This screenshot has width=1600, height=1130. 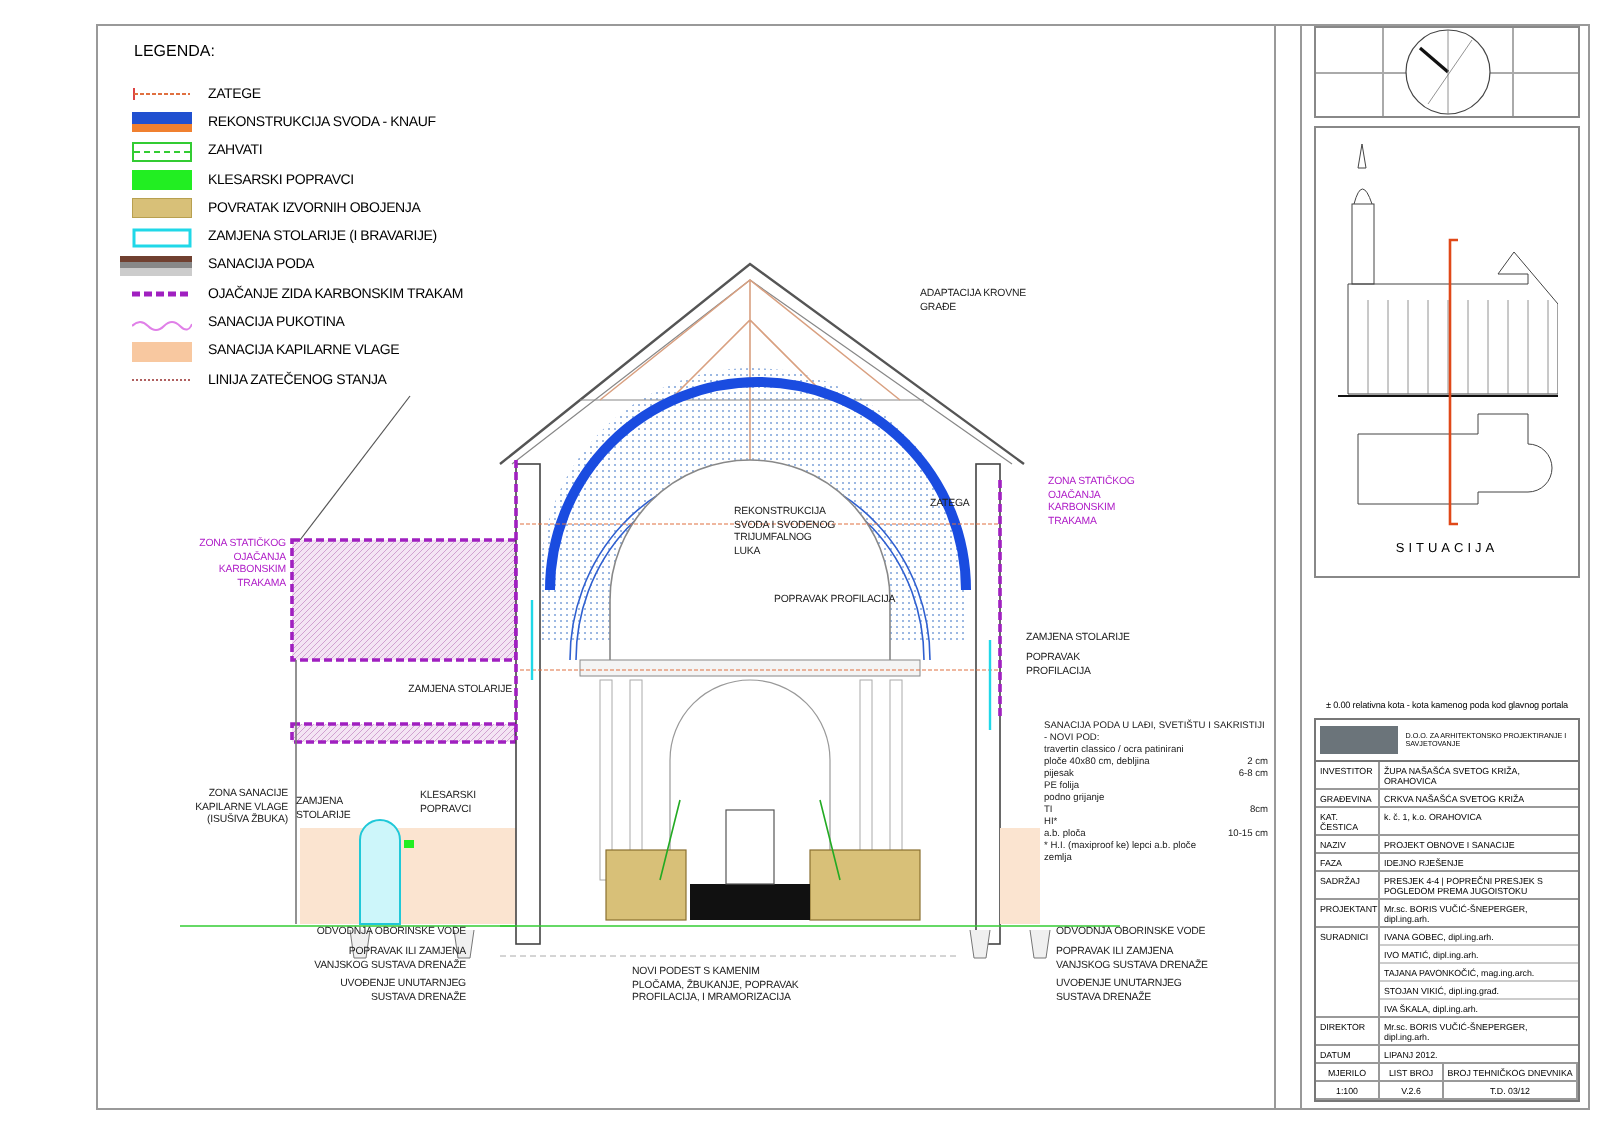 I want to click on legend-title: LEGENDA:, so click(x=175, y=51).